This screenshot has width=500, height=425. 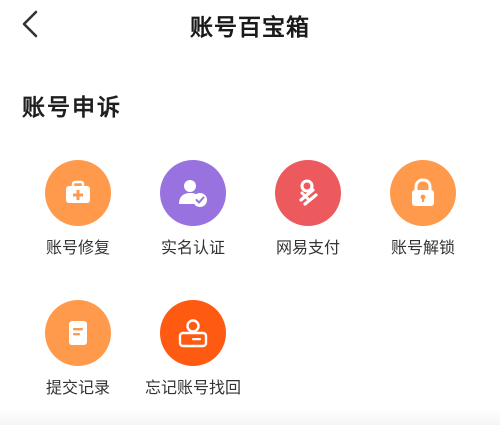 I want to click on submission-records-icon-circle, so click(x=78, y=333).